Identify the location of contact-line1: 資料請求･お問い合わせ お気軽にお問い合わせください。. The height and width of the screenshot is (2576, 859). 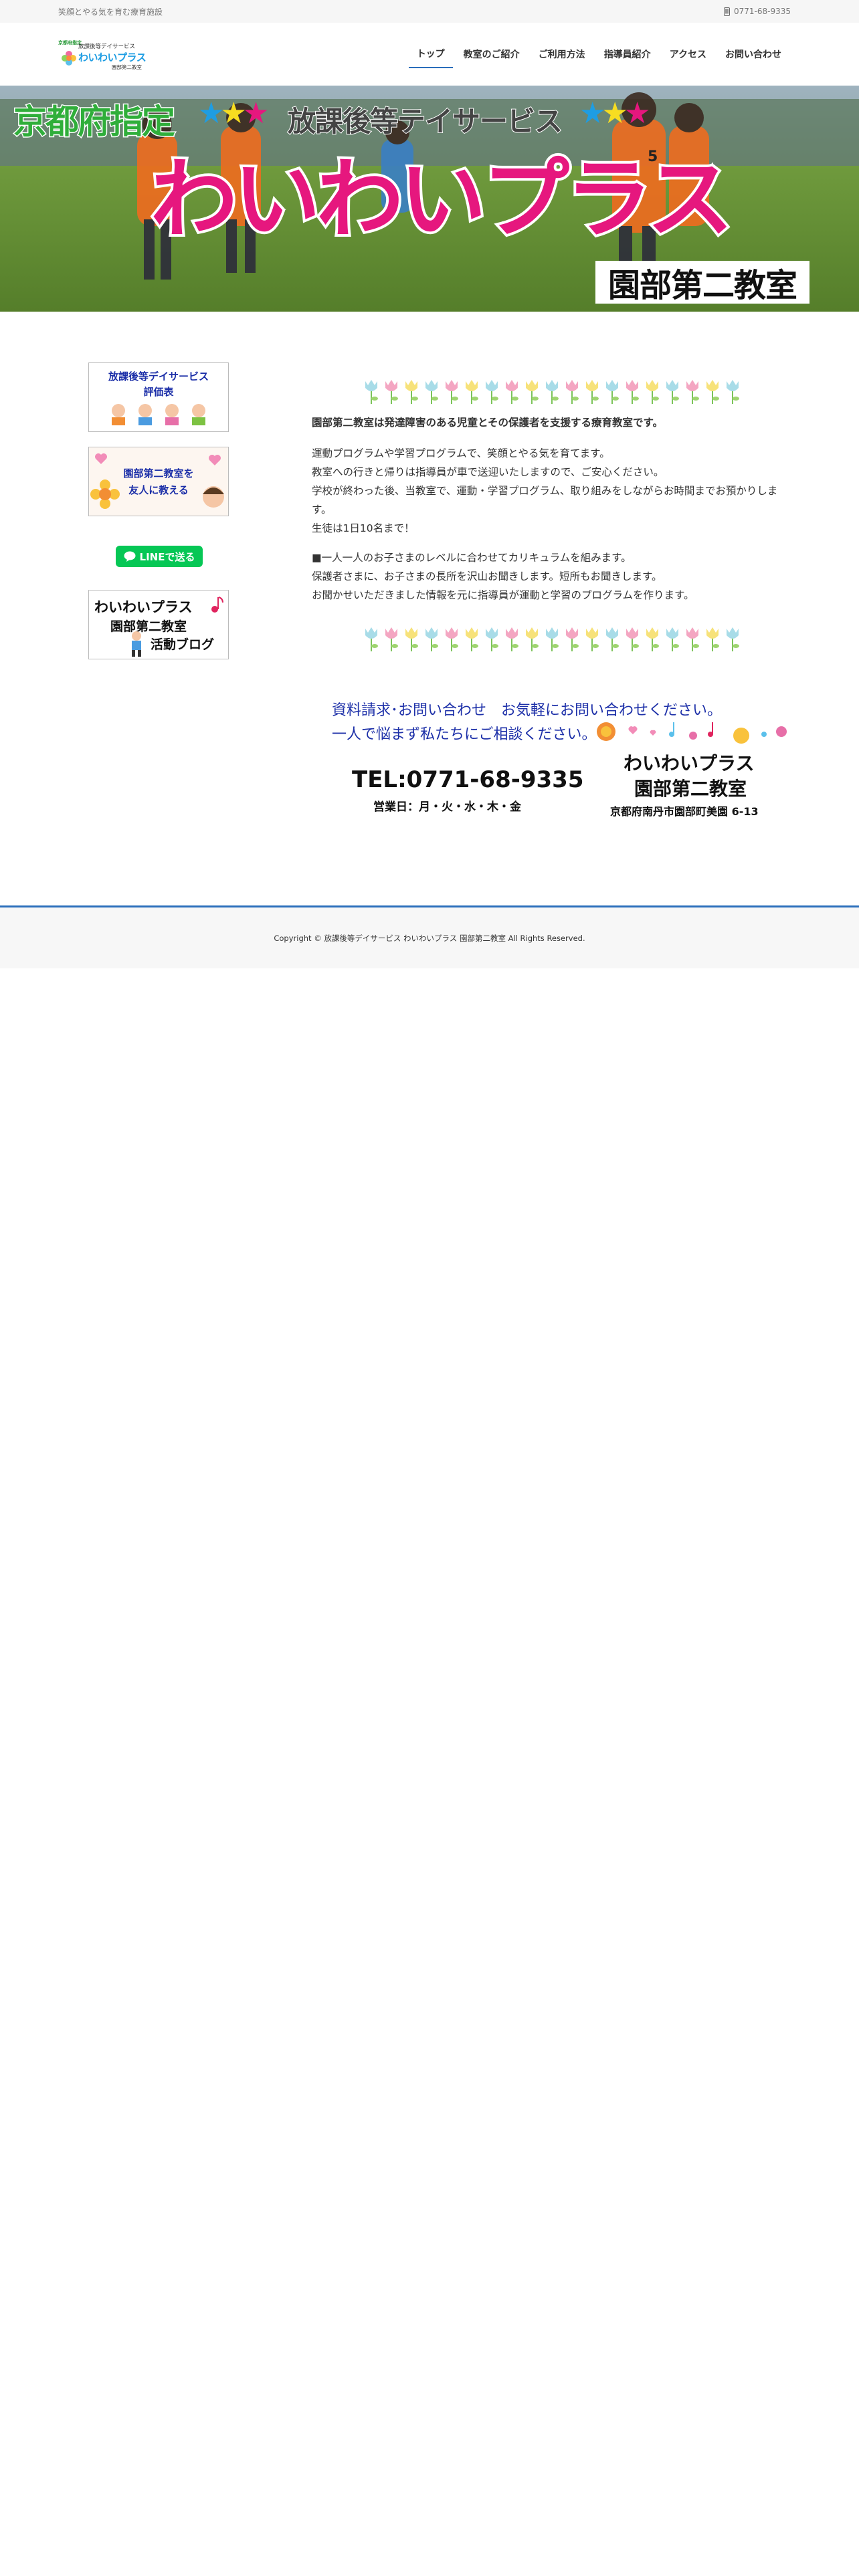
(527, 711).